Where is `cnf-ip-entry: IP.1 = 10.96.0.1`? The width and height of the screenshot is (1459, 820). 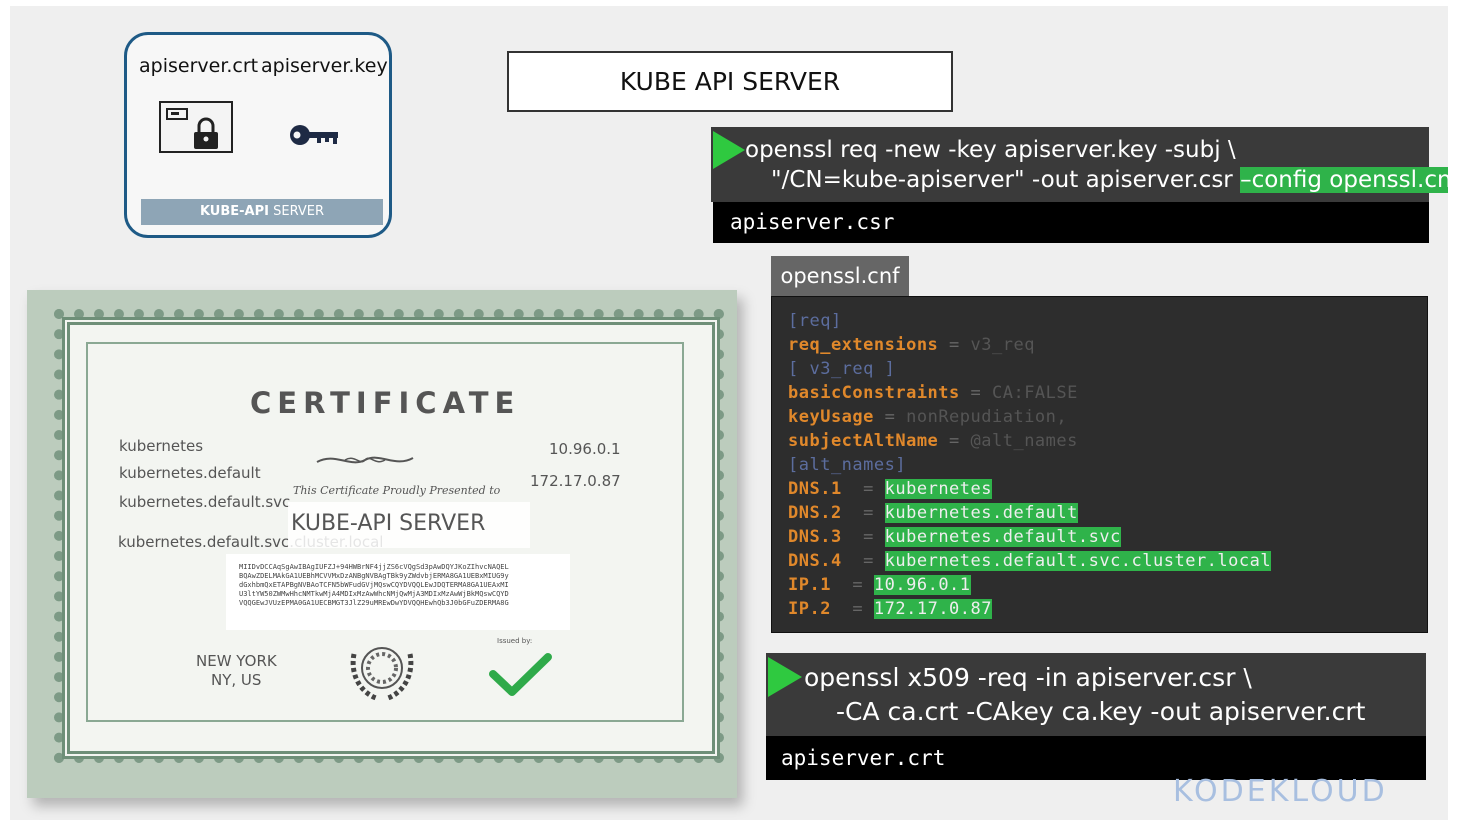 cnf-ip-entry: IP.1 = 10.96.0.1 is located at coordinates (879, 585).